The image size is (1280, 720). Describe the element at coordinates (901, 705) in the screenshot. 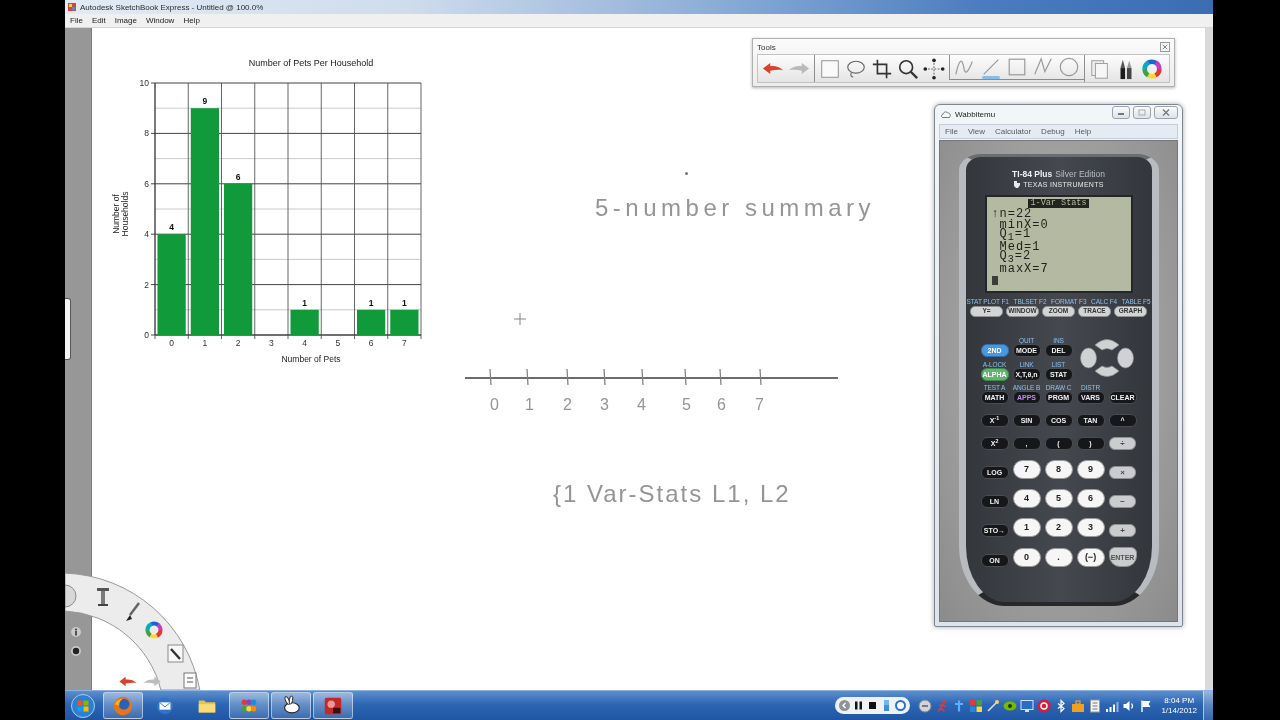

I see `ring-icon` at that location.